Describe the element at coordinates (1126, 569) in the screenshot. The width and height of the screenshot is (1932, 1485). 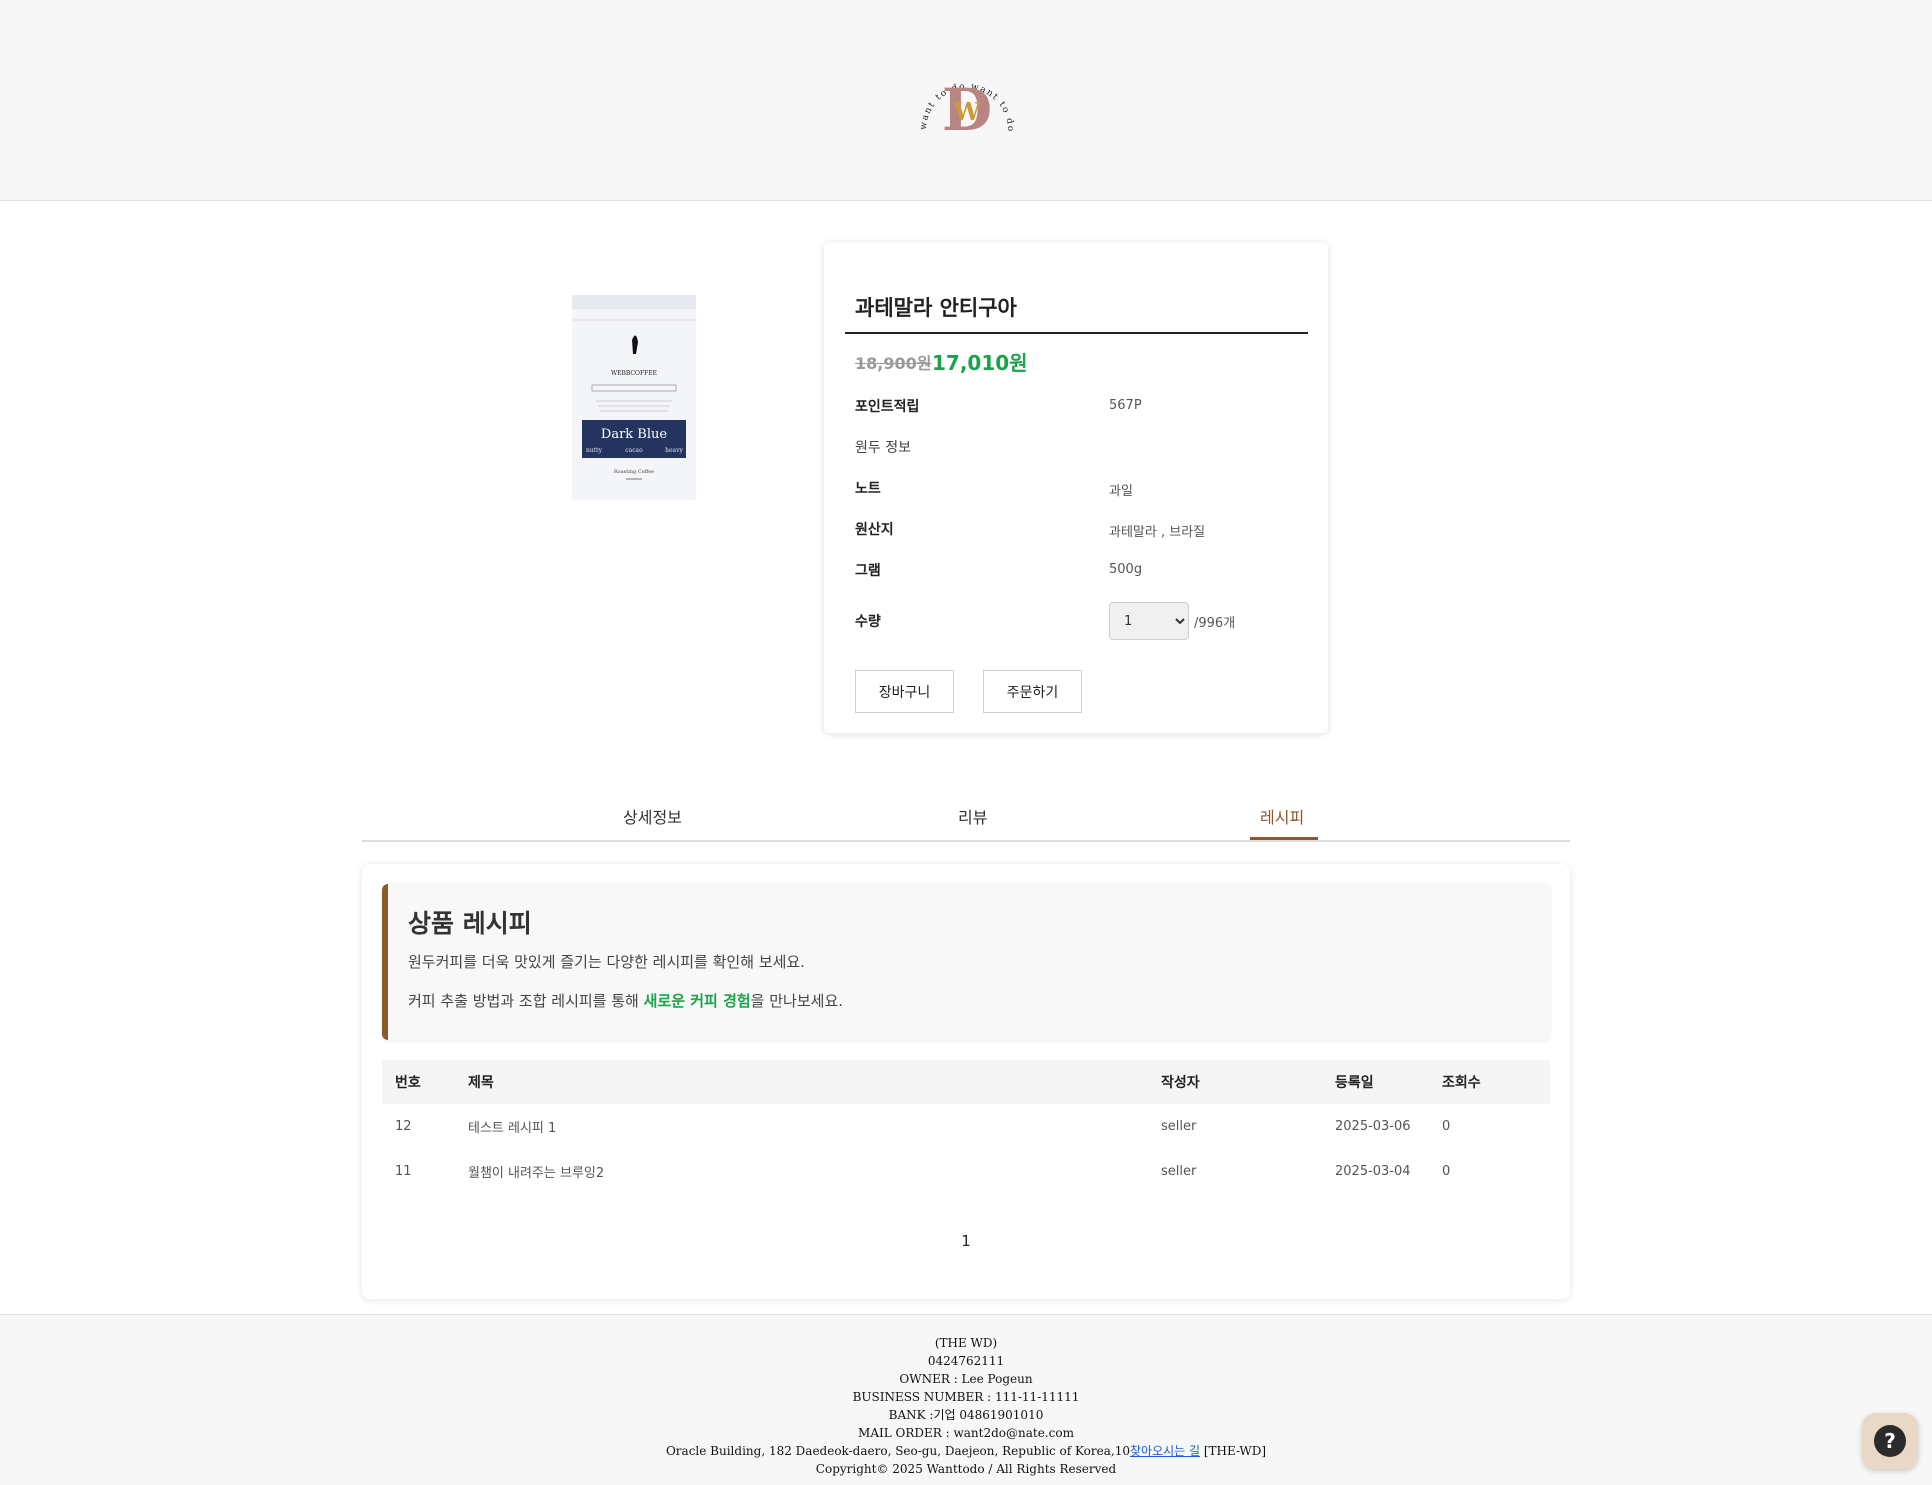
I see `weight-value: 500g` at that location.